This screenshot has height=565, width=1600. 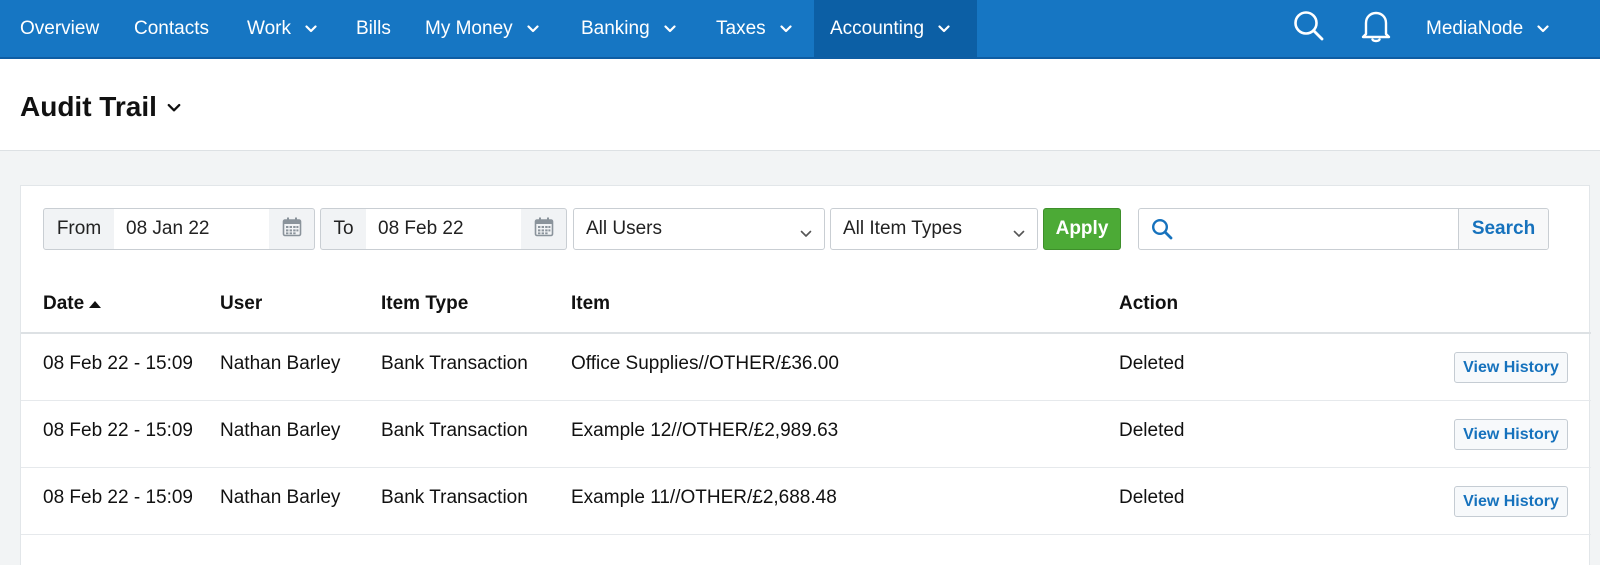 I want to click on nav-item-label: Contacts, so click(x=171, y=28).